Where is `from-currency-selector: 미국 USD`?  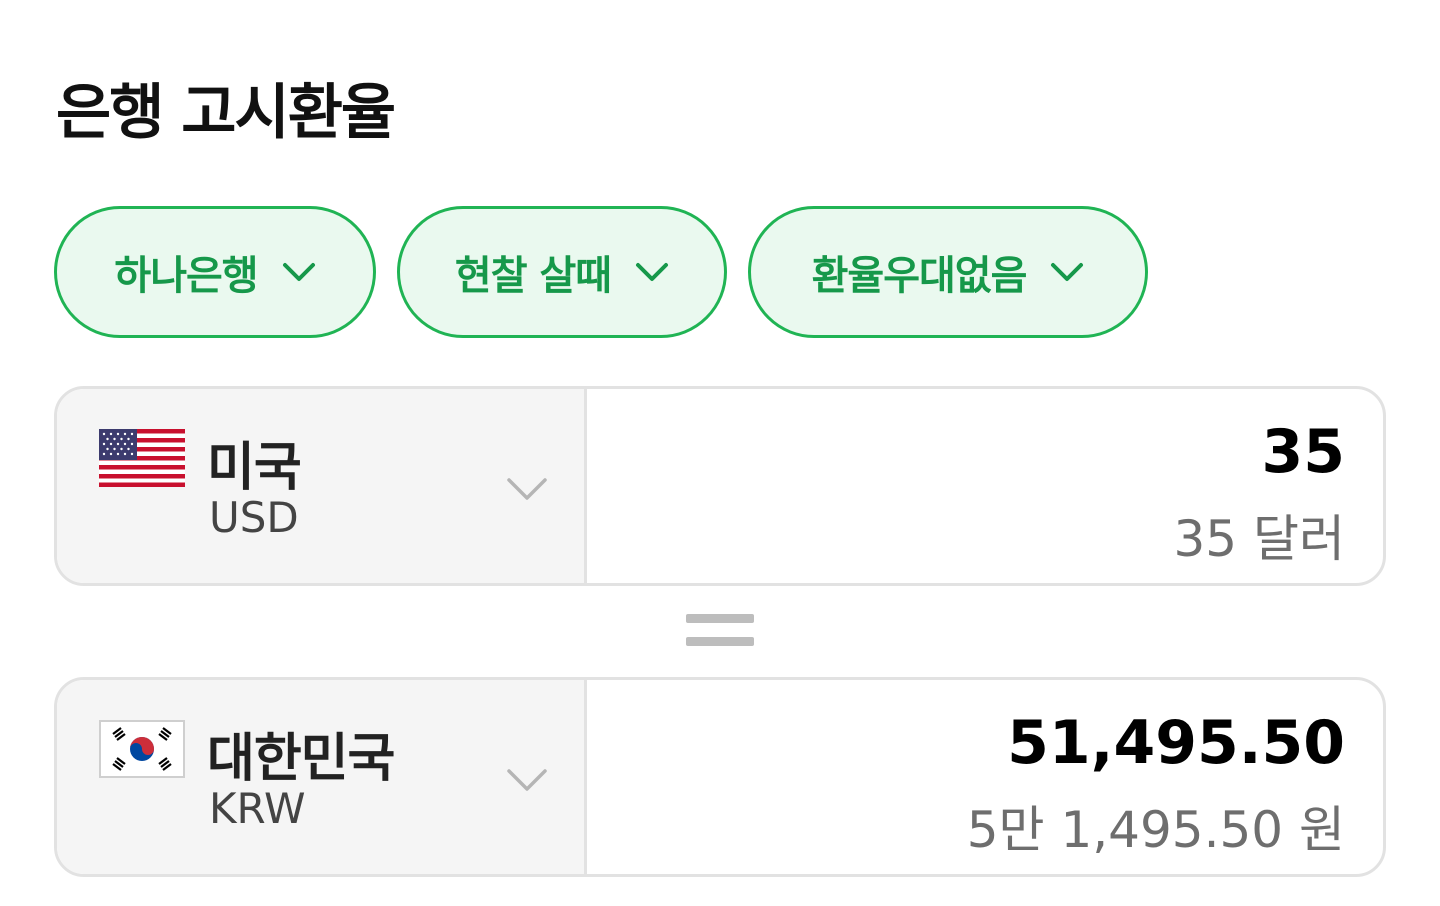
from-currency-selector: 미국 USD is located at coordinates (322, 486).